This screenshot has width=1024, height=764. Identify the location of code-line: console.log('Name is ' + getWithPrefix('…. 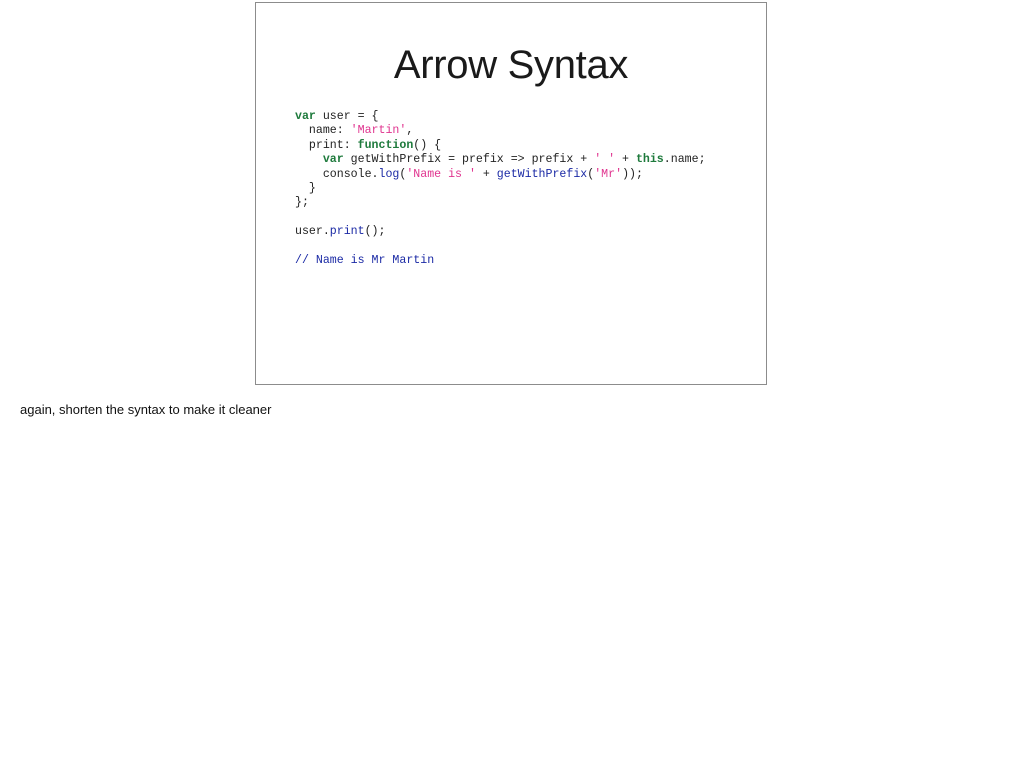
(500, 175).